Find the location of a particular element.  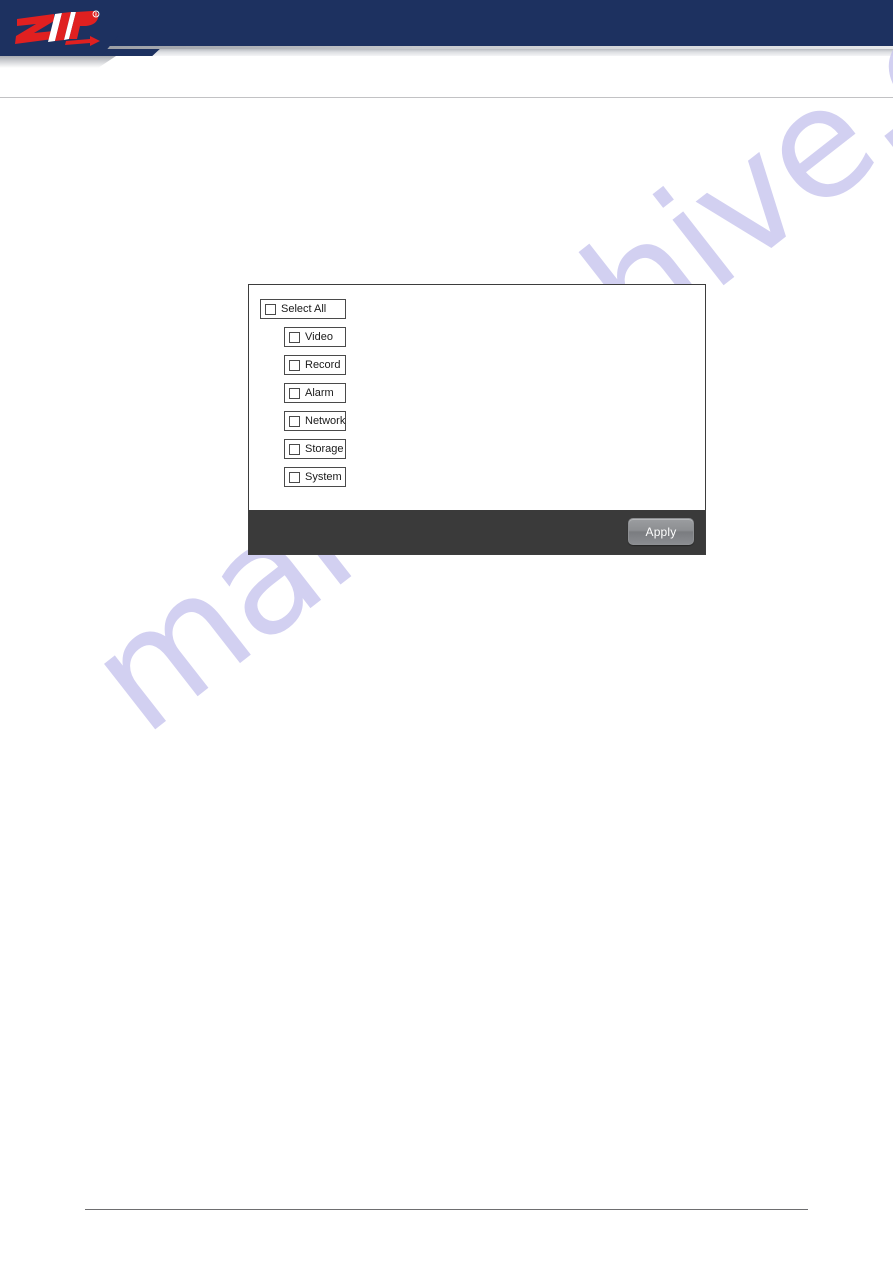

apply-button: Apply is located at coordinates (661, 531).